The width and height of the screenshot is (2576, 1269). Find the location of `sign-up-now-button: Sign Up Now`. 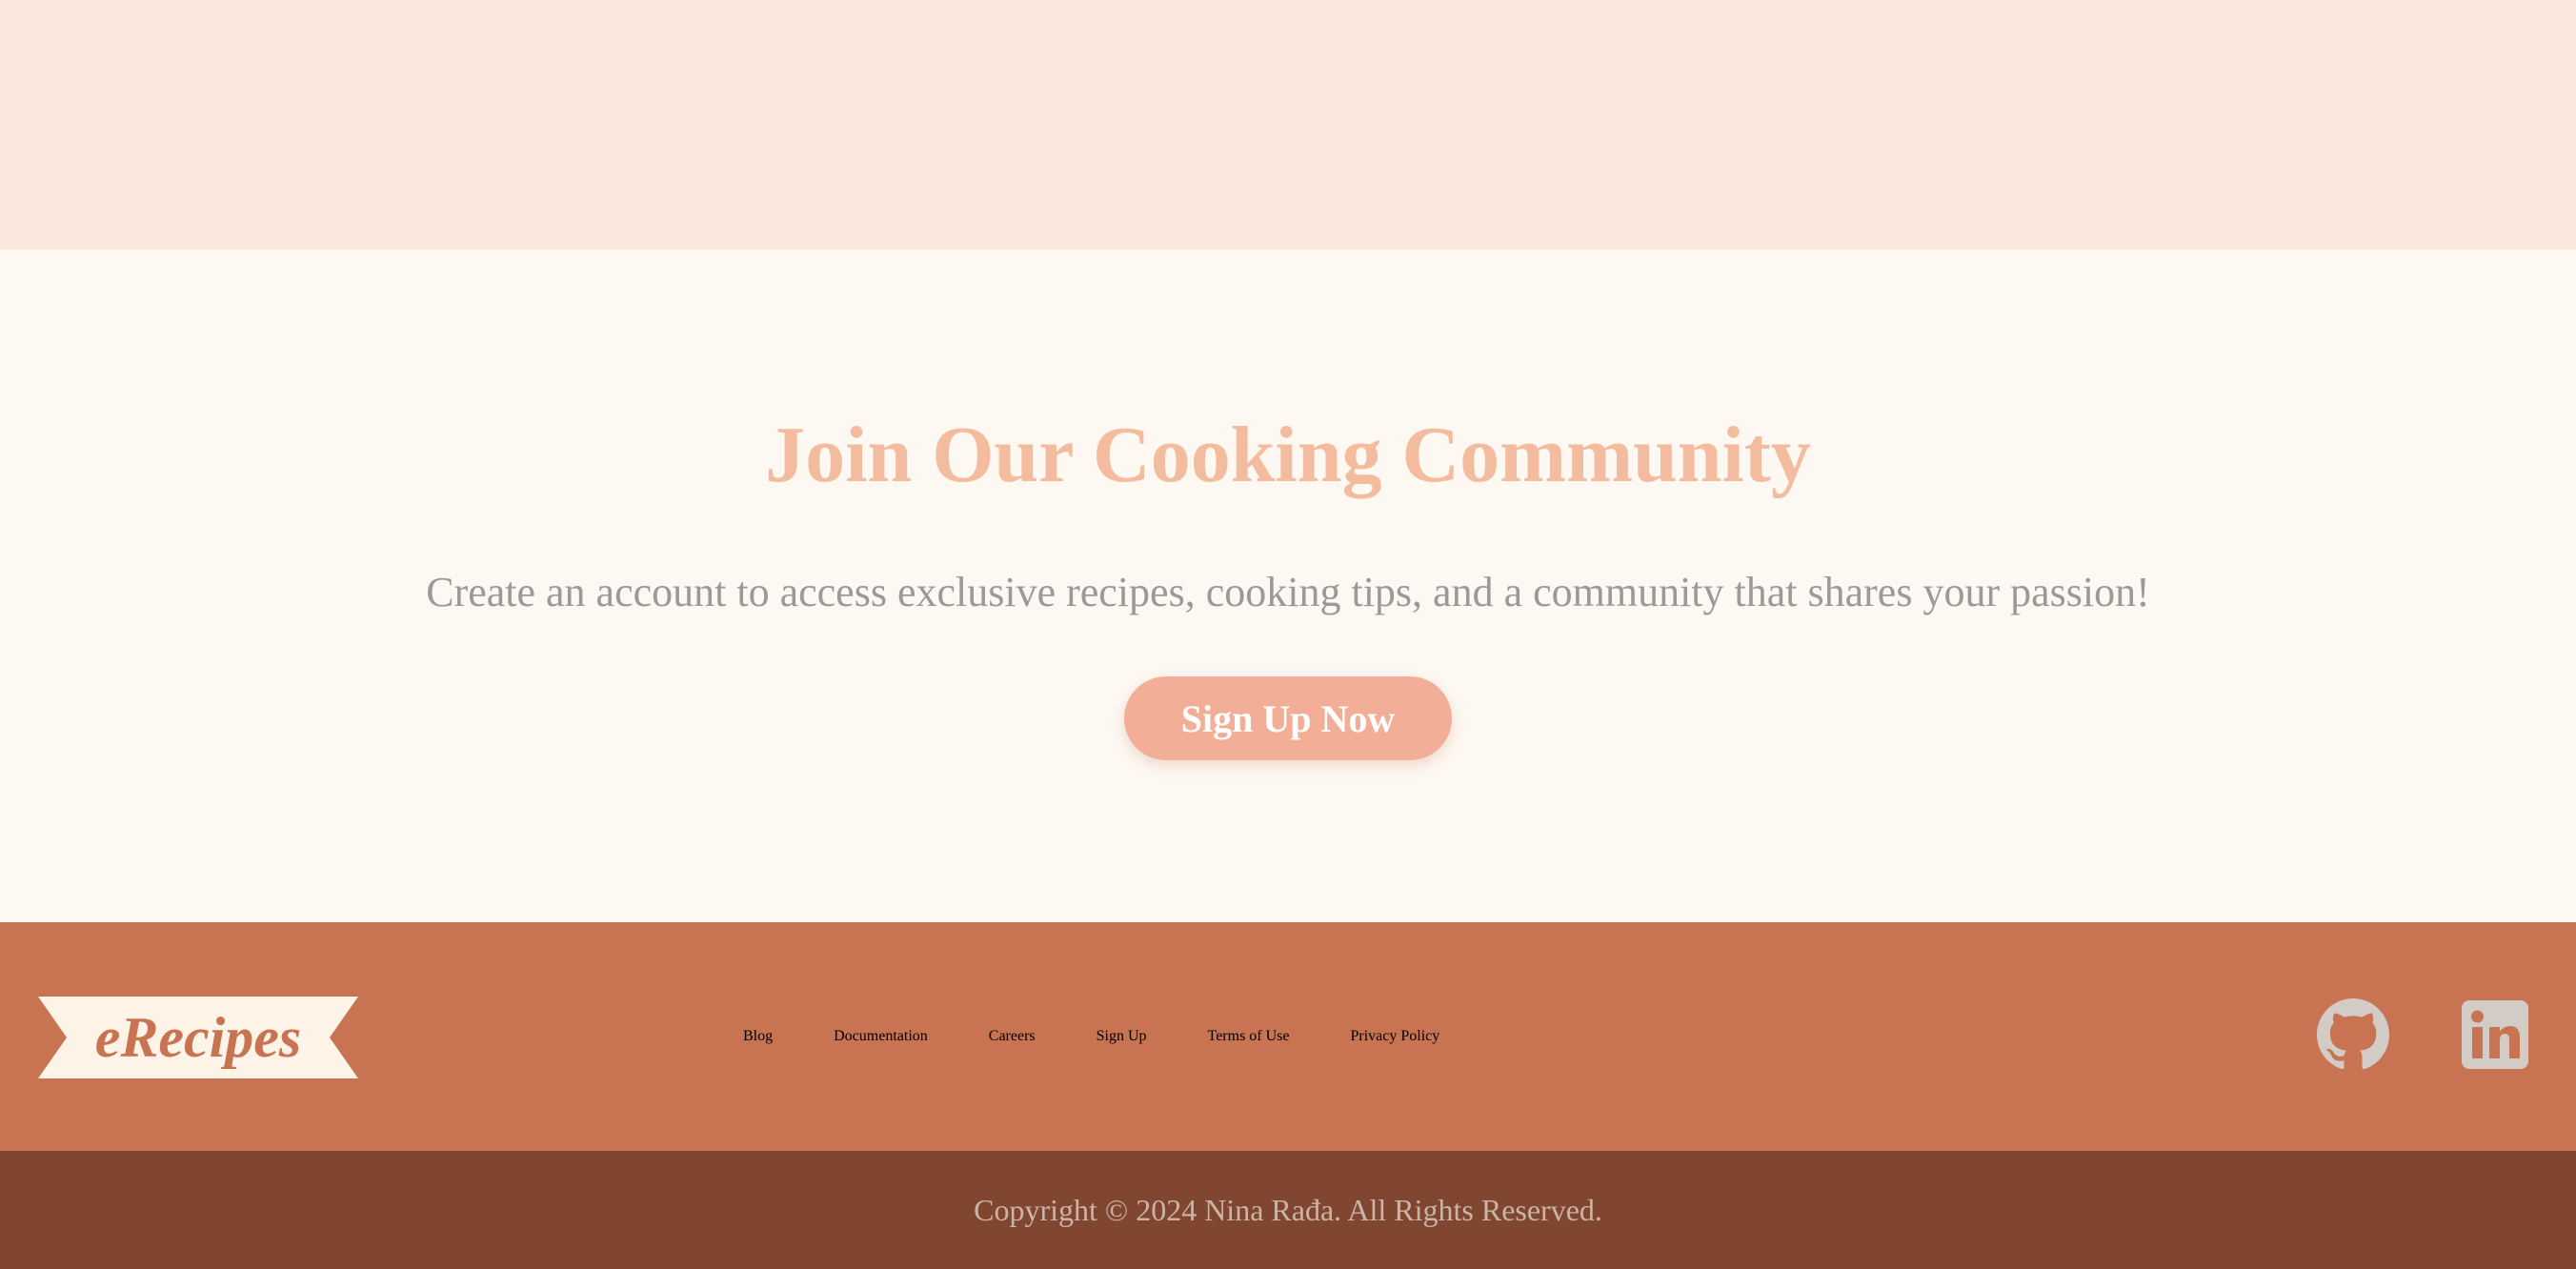

sign-up-now-button: Sign Up Now is located at coordinates (1288, 718).